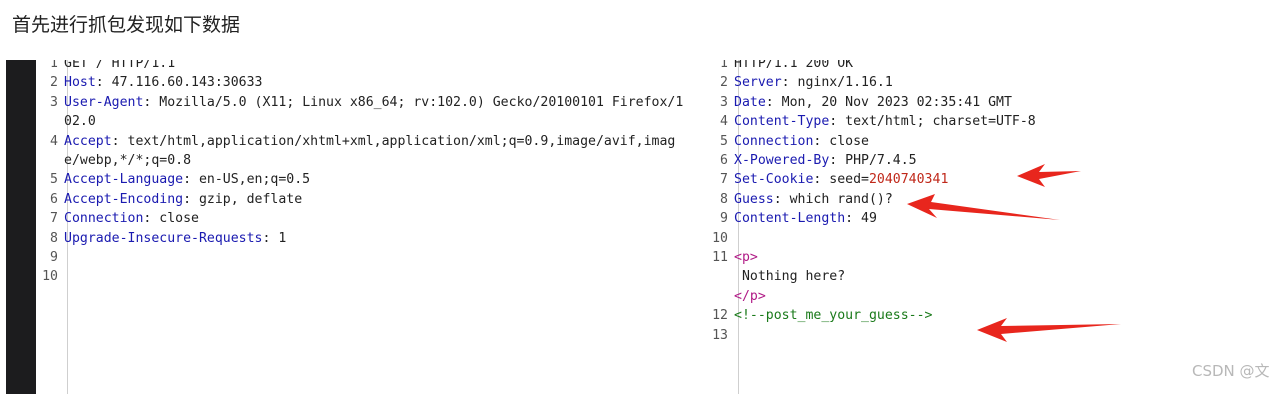 This screenshot has width=1277, height=414. I want to click on response-line: Nothing here?, so click(991, 276).